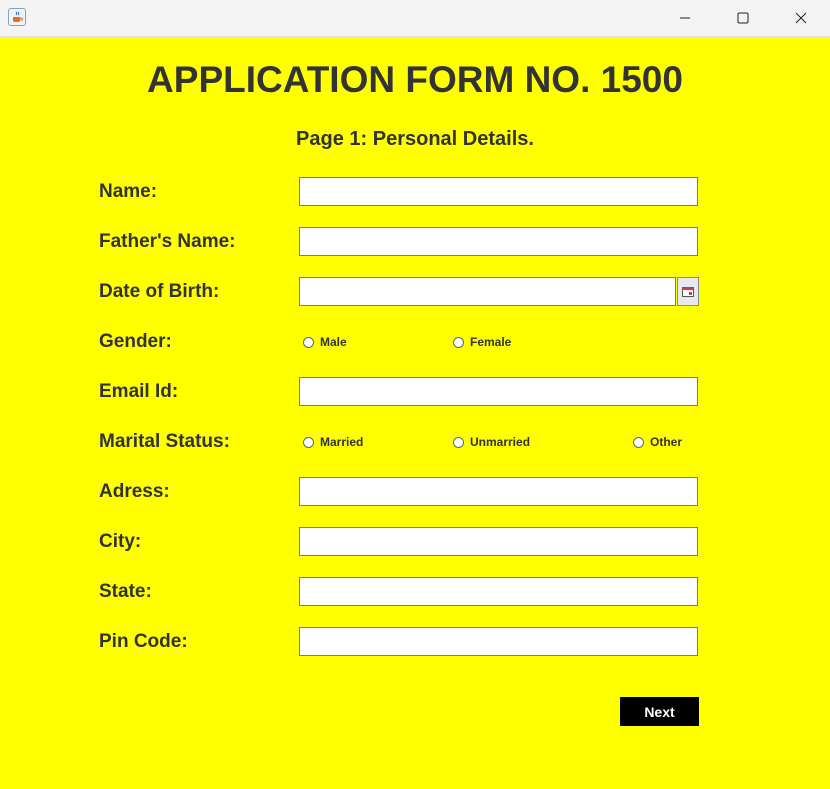 Image resolution: width=830 pixels, height=789 pixels. Describe the element at coordinates (135, 341) in the screenshot. I see `gender-label: Gender:` at that location.